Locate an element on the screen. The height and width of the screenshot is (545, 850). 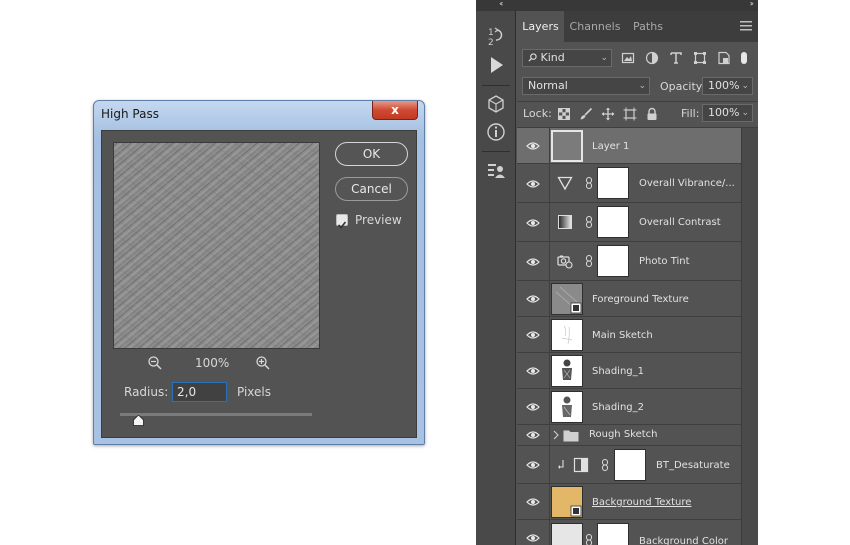
opacity-input: 100% ⌄ is located at coordinates (727, 86).